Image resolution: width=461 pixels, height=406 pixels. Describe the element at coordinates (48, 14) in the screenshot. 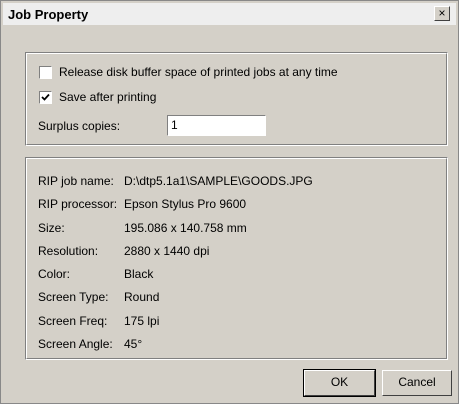

I see `dialog-title: Job Property` at that location.